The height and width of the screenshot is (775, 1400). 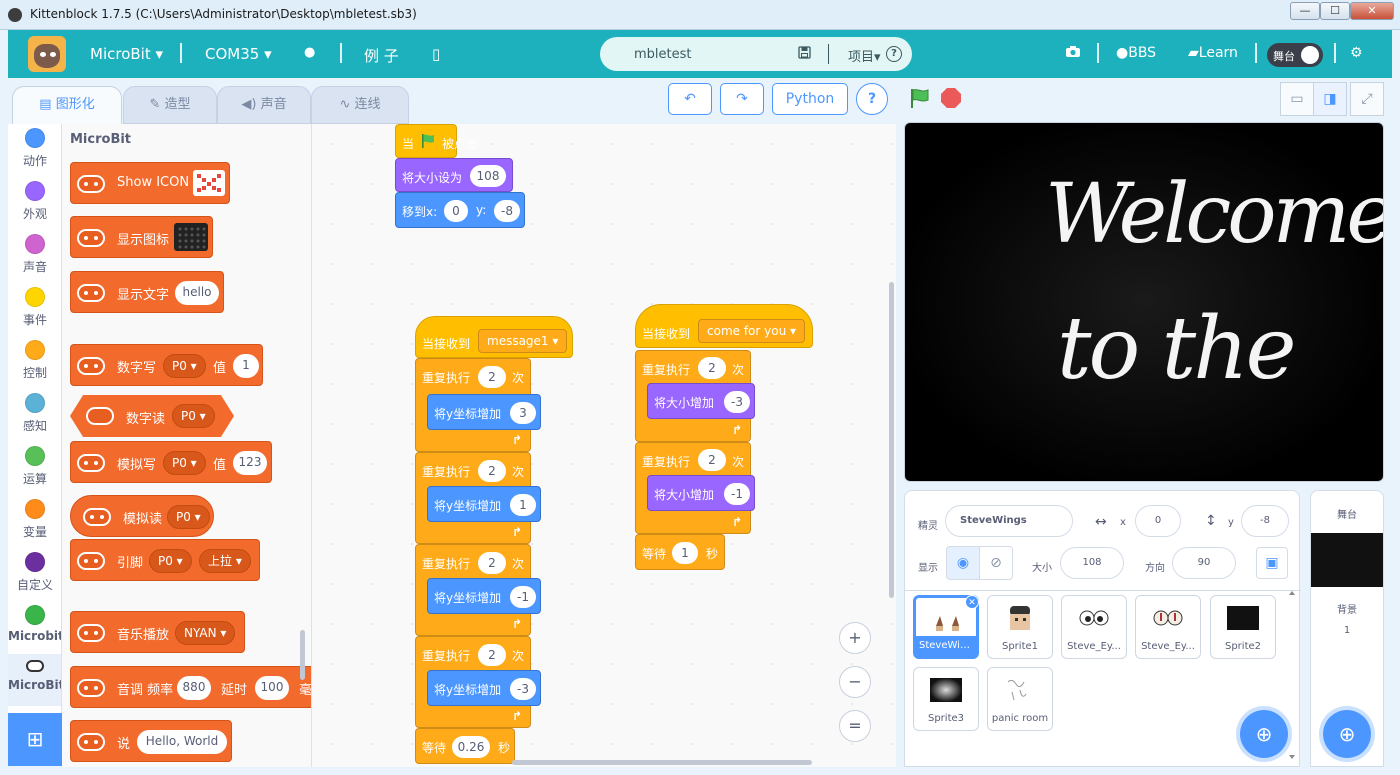 I want to click on examples-menu: 例 子, so click(x=381, y=55).